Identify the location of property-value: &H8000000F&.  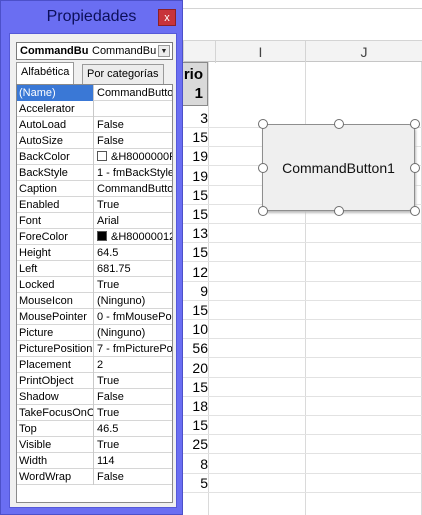
(133, 157).